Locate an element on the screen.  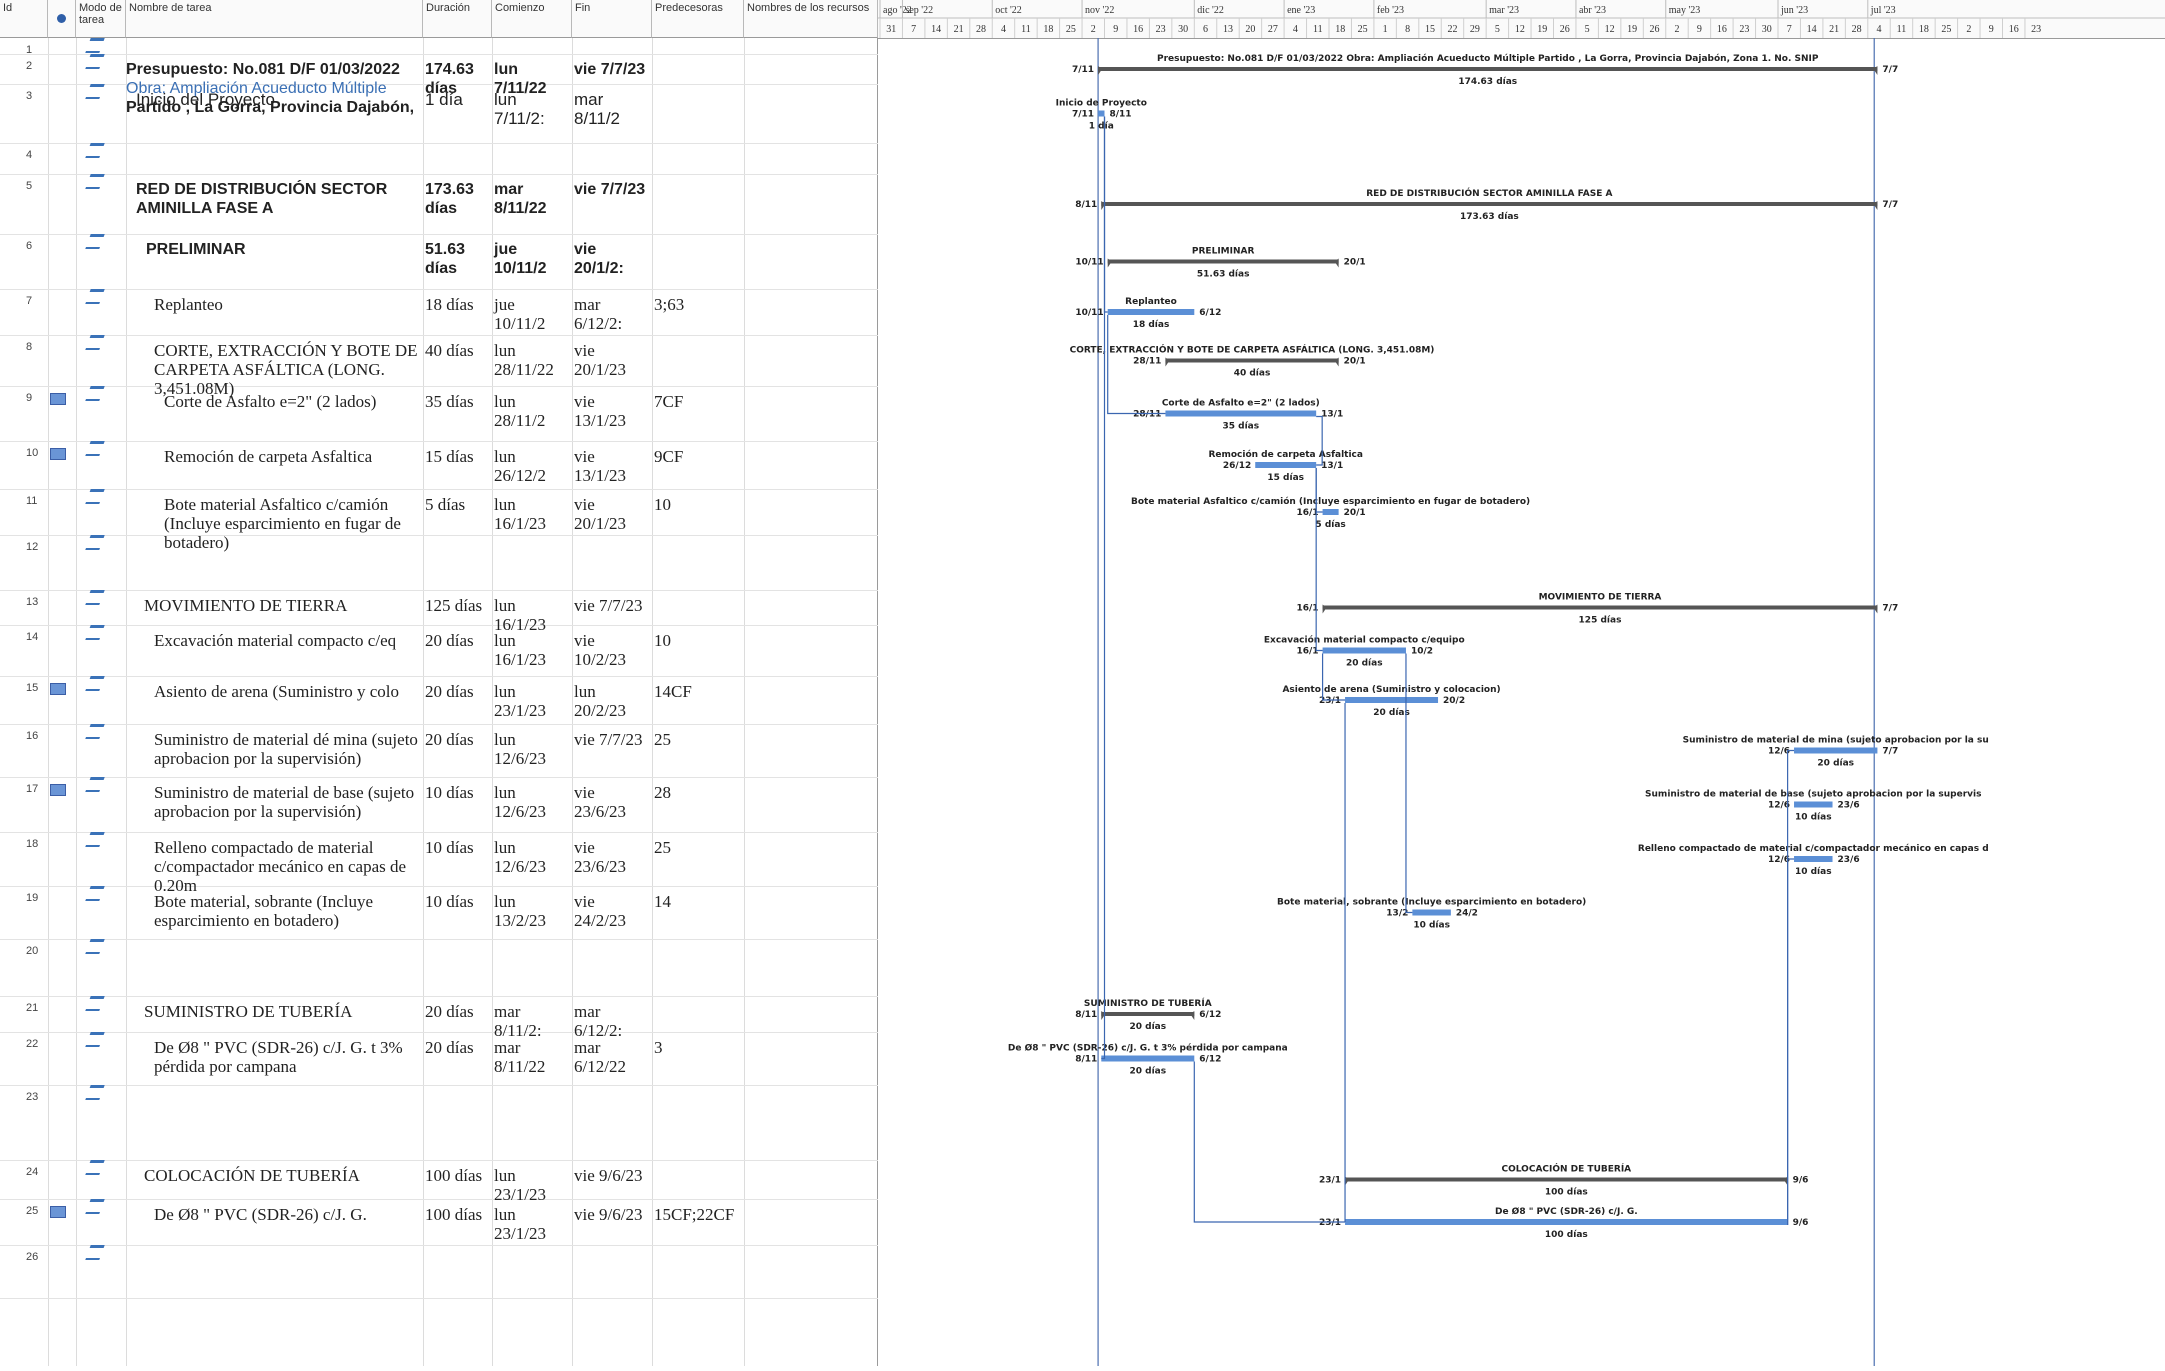
week-label: 21 is located at coordinates (959, 29).